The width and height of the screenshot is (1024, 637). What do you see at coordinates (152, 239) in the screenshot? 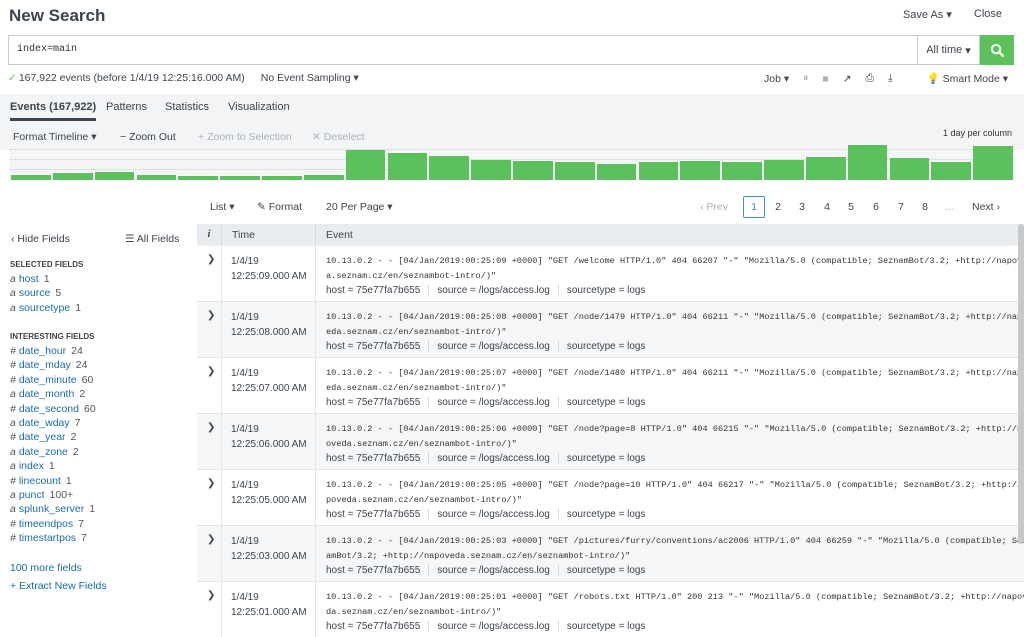
I see `all-fields-button: ☰ All Fields` at bounding box center [152, 239].